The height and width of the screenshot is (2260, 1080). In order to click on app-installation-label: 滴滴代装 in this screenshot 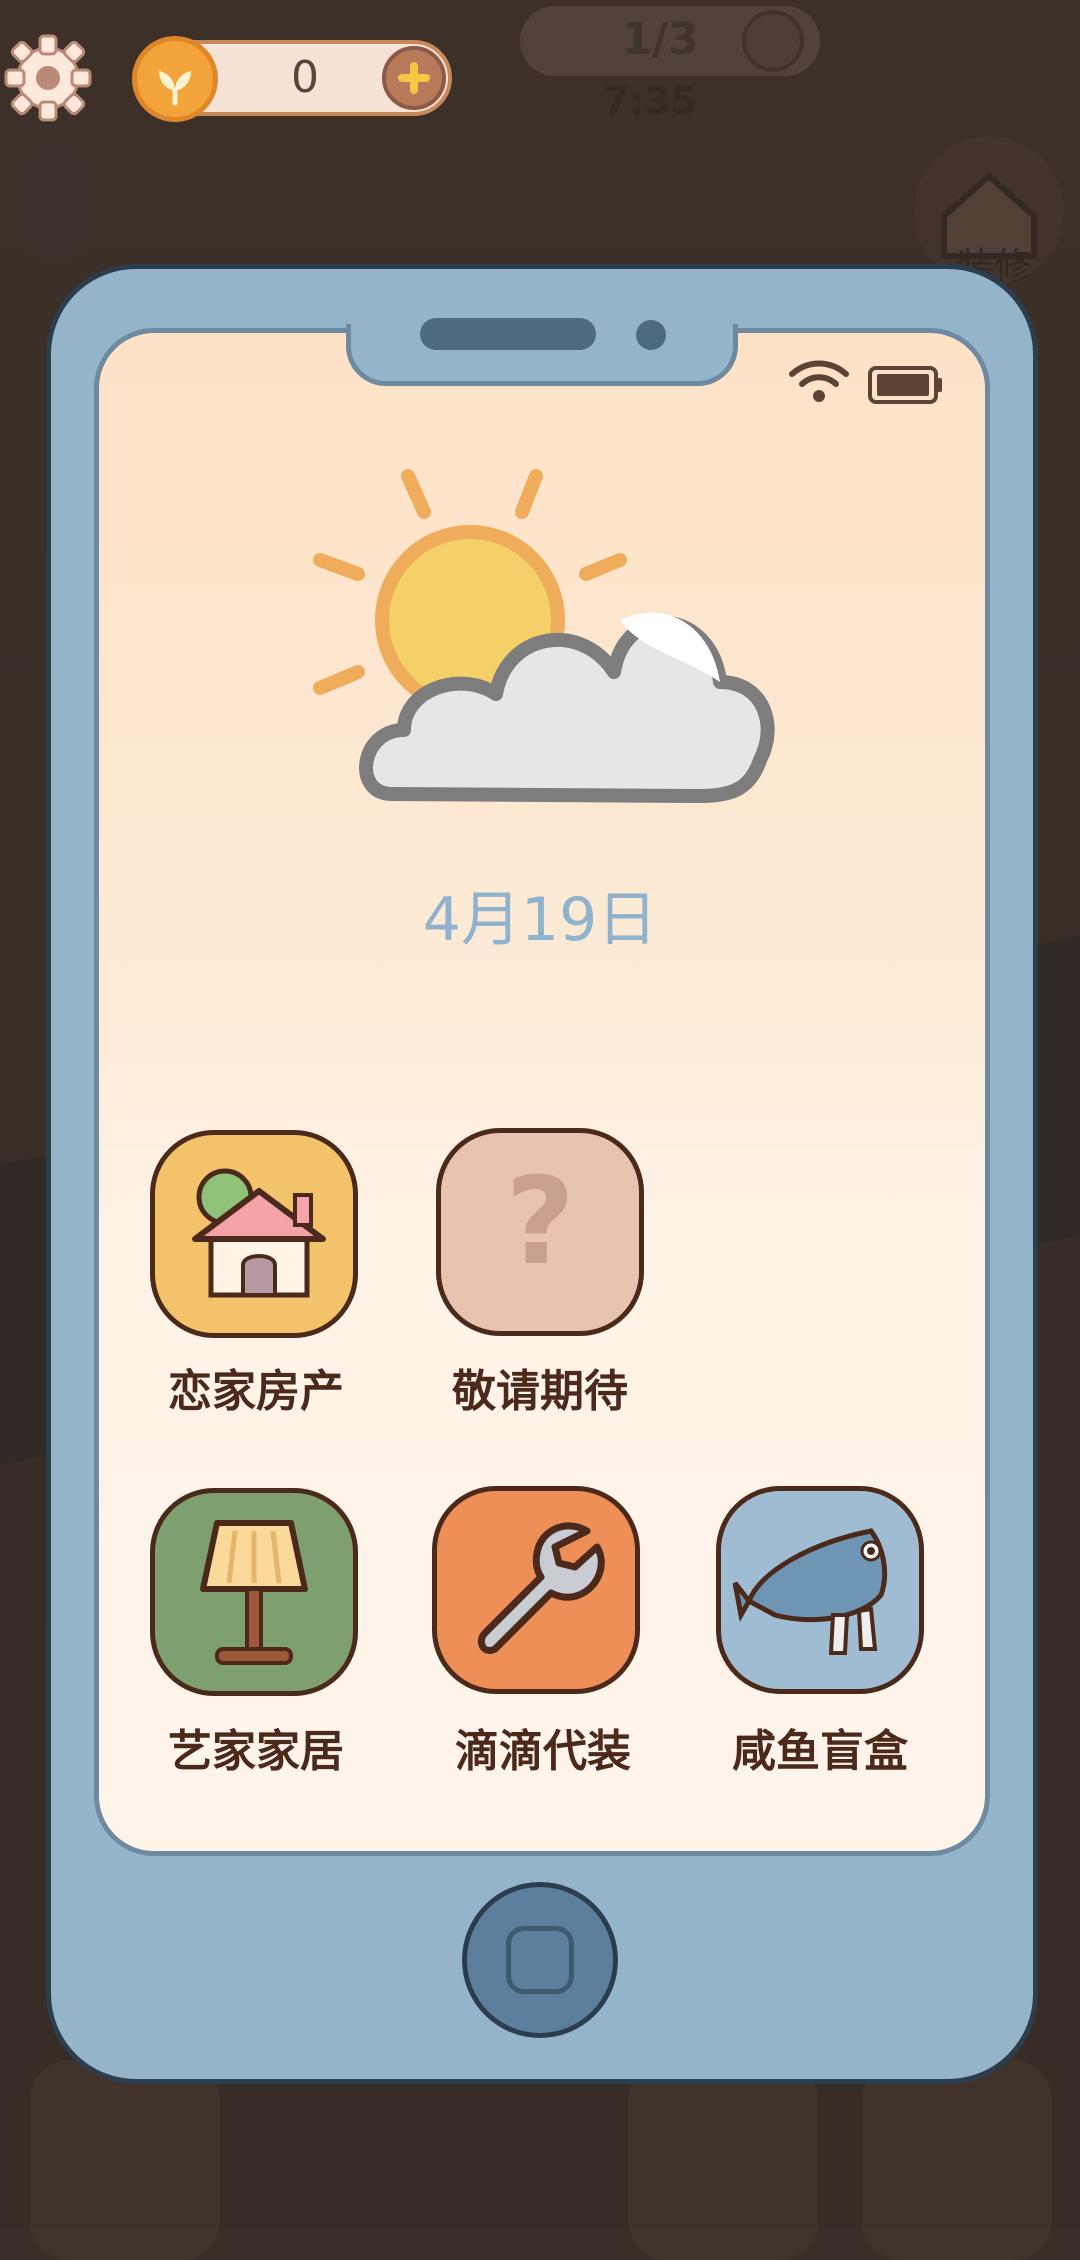, I will do `click(543, 1751)`.